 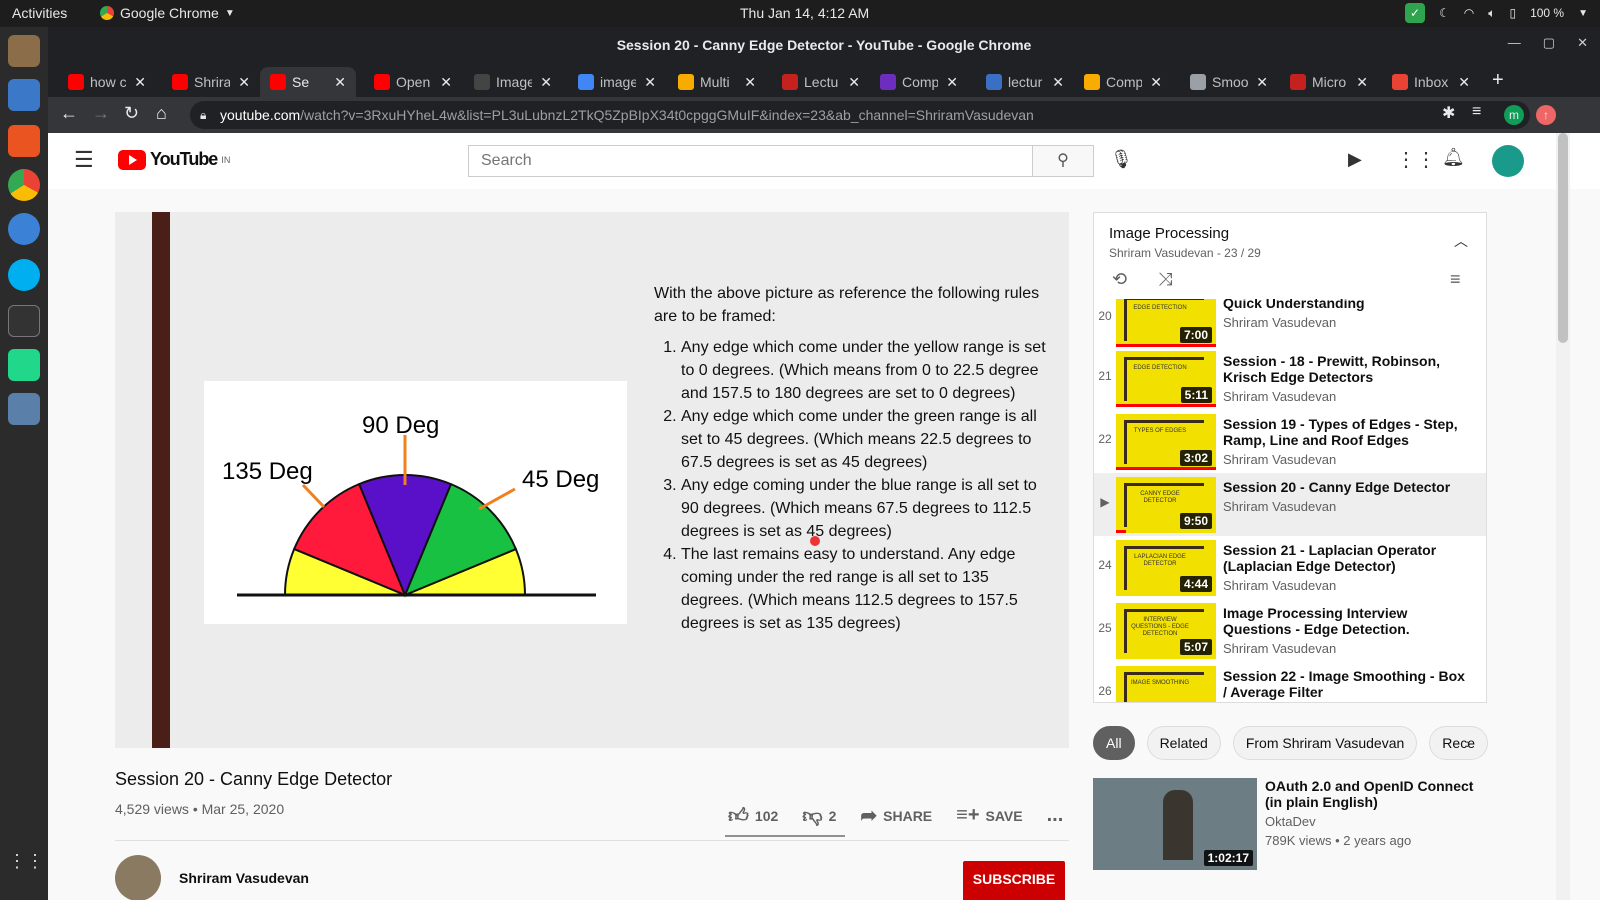 What do you see at coordinates (989, 815) in the screenshot?
I see `save-button: ≡+ SAVE` at bounding box center [989, 815].